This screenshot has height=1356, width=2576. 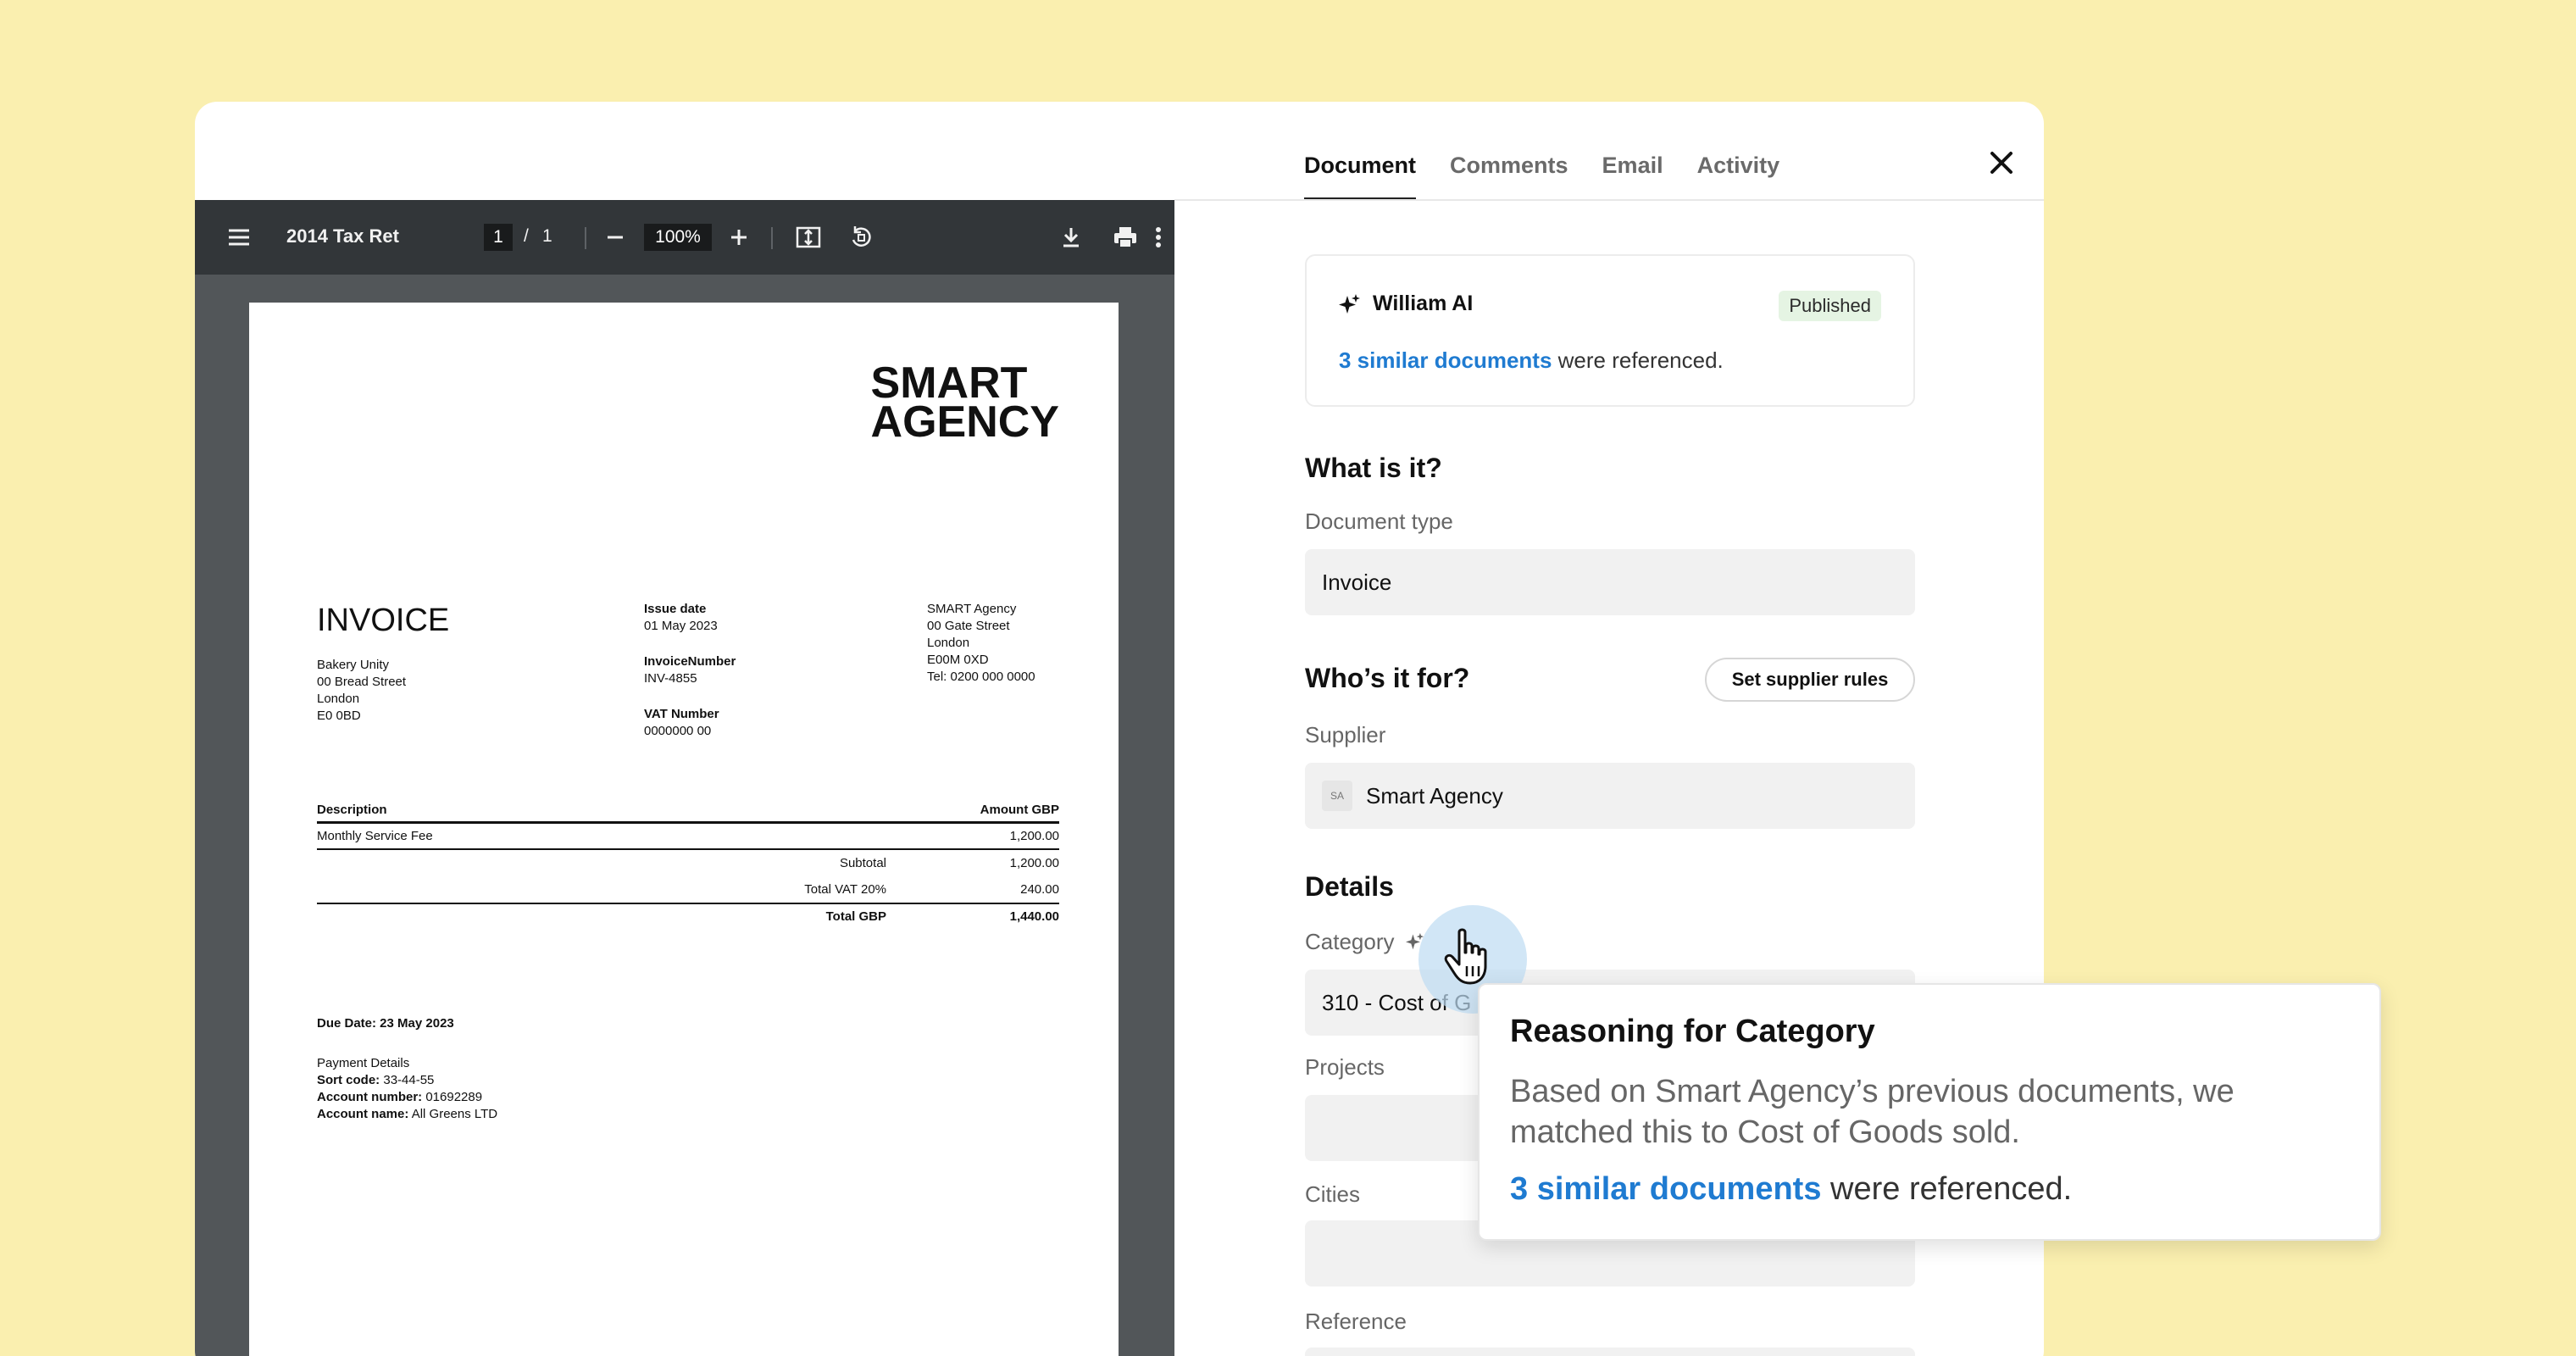 What do you see at coordinates (363, 1114) in the screenshot?
I see `account-name-label: Account name:` at bounding box center [363, 1114].